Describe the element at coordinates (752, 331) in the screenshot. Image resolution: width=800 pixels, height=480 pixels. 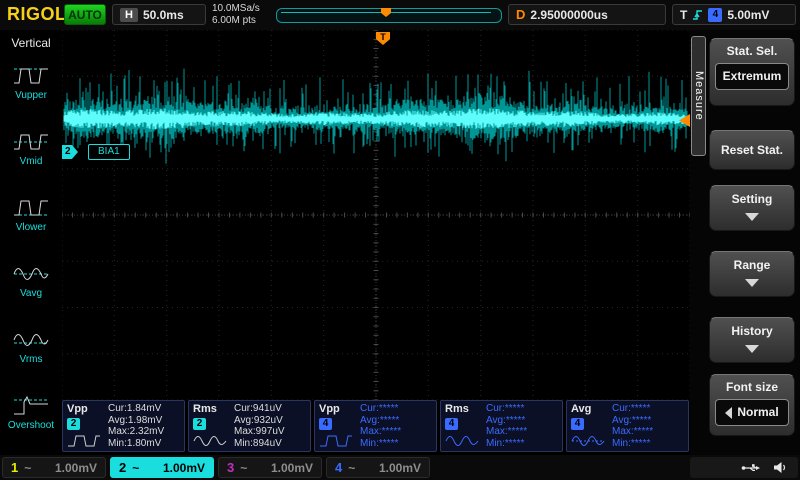
I see `history-label: History` at that location.